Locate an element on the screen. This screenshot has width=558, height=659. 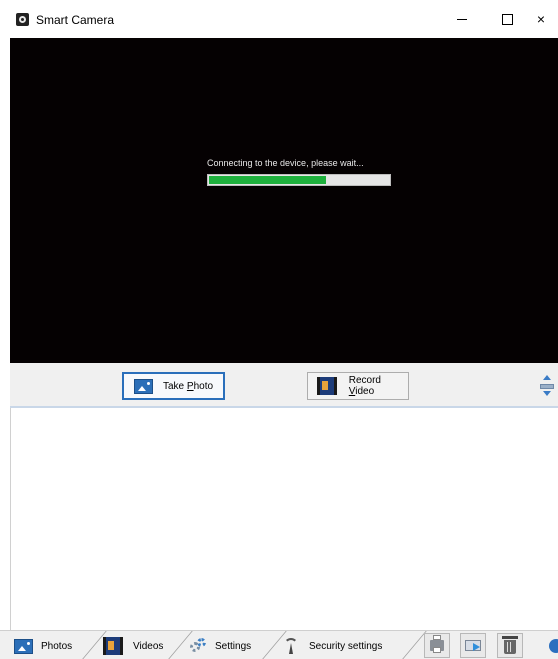
splitter-icon is located at coordinates (546, 385).